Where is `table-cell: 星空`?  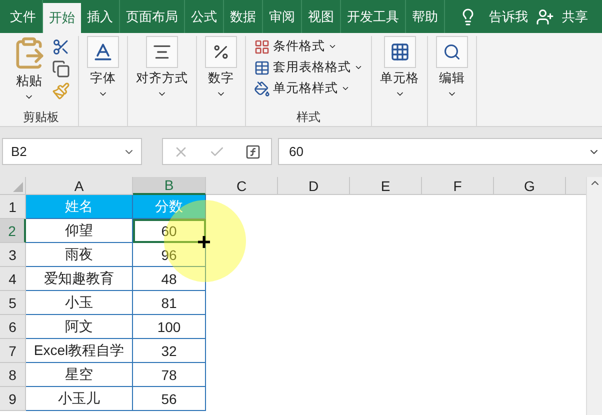 table-cell: 星空 is located at coordinates (79, 375).